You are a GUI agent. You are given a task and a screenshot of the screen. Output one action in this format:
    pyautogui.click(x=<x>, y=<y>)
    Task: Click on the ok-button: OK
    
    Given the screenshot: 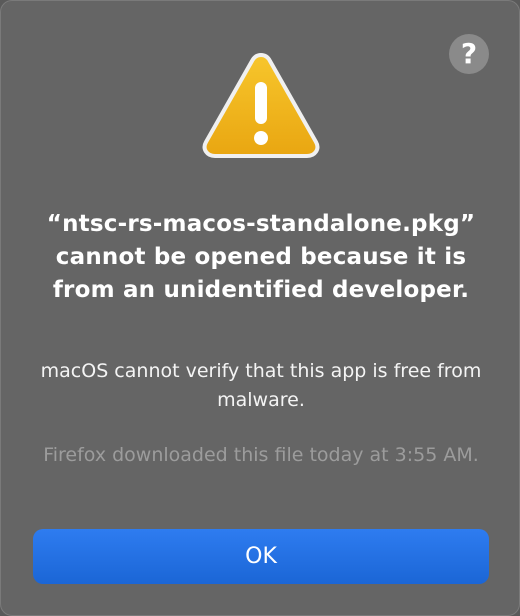 What is the action you would take?
    pyautogui.click(x=261, y=556)
    